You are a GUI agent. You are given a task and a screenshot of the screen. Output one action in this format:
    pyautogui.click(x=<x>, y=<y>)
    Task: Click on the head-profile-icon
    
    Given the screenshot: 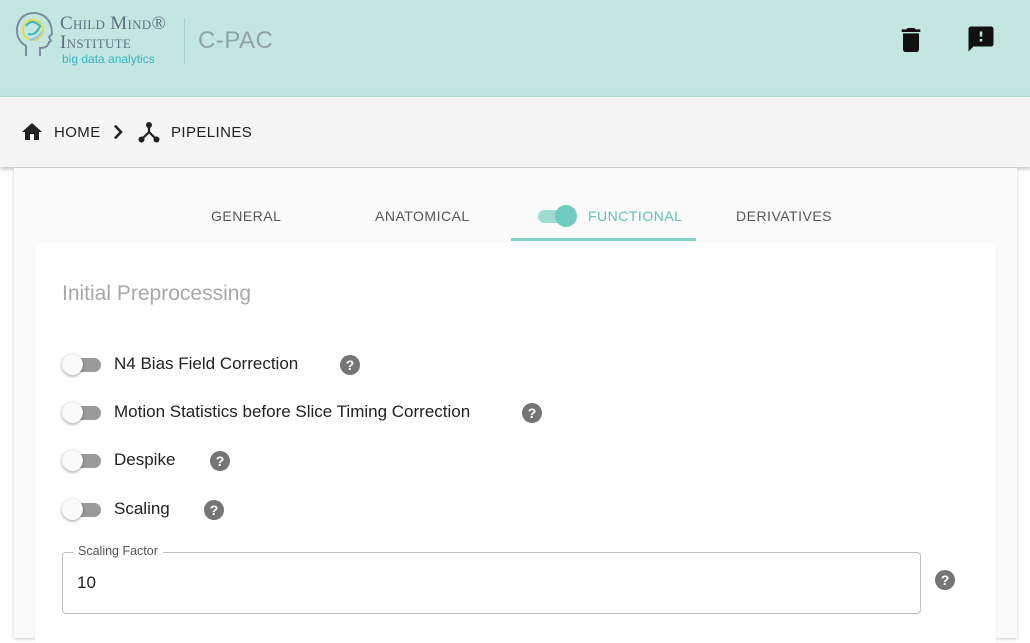 What is the action you would take?
    pyautogui.click(x=34, y=33)
    